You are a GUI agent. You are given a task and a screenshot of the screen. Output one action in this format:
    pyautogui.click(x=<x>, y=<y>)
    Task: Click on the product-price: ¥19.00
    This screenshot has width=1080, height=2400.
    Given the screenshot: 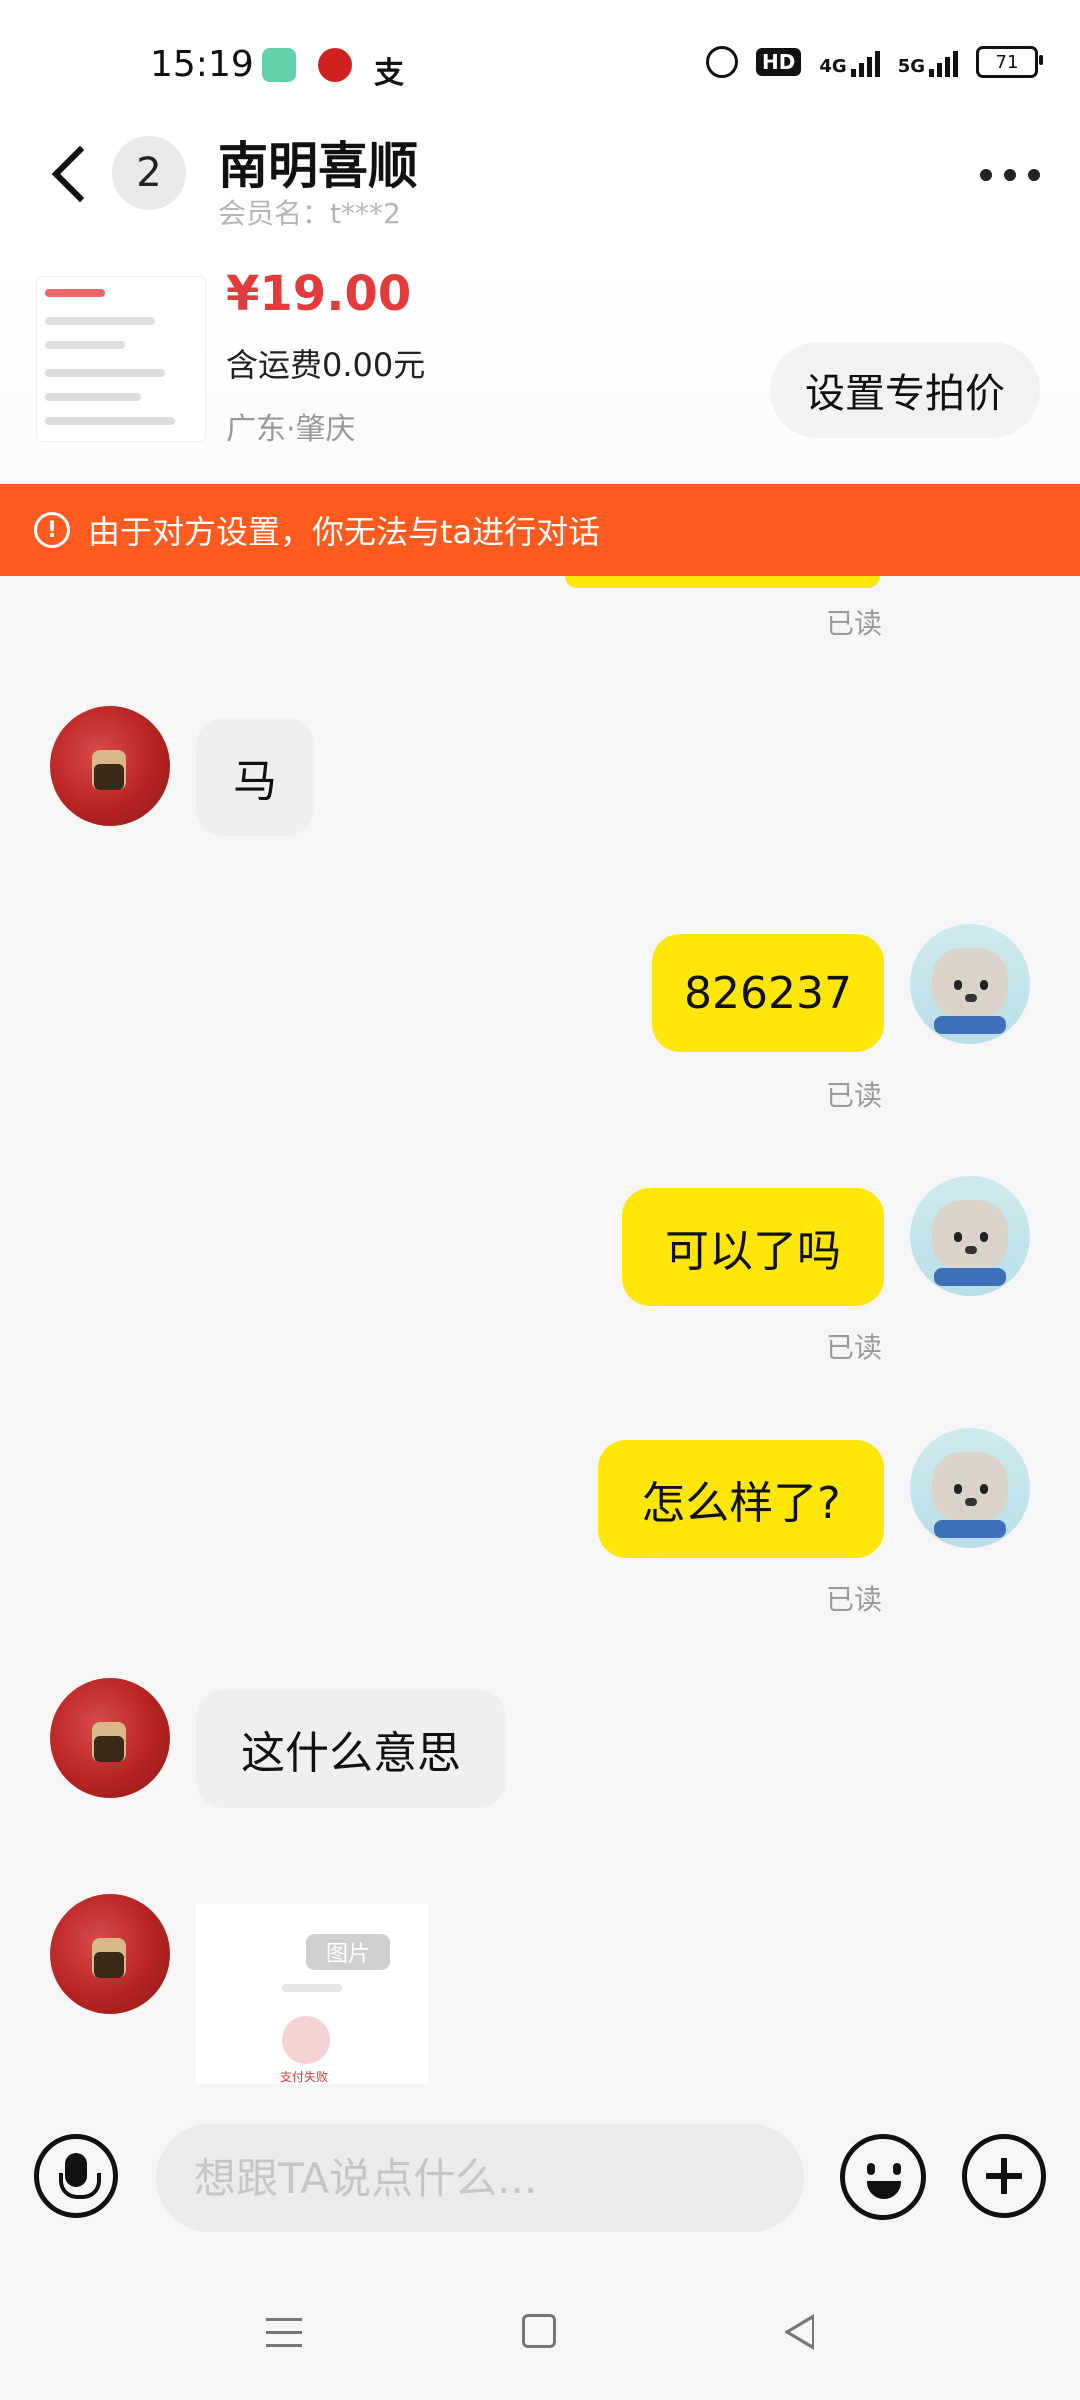 What is the action you would take?
    pyautogui.click(x=319, y=294)
    